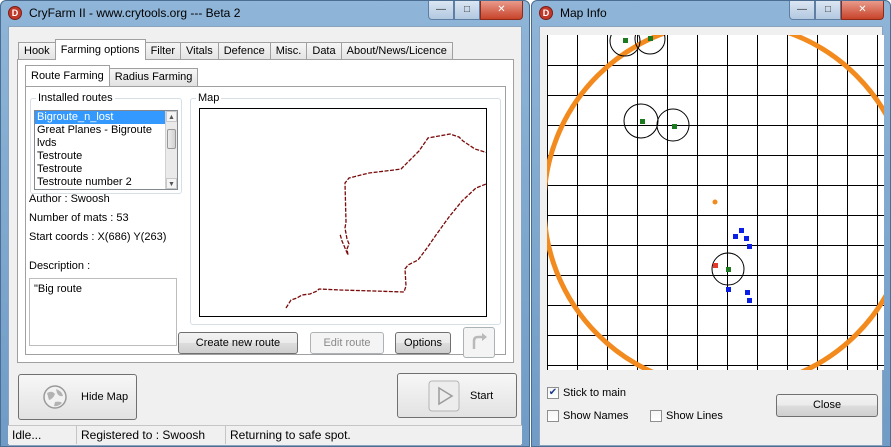  I want to click on create-route-button: Create new route, so click(238, 343).